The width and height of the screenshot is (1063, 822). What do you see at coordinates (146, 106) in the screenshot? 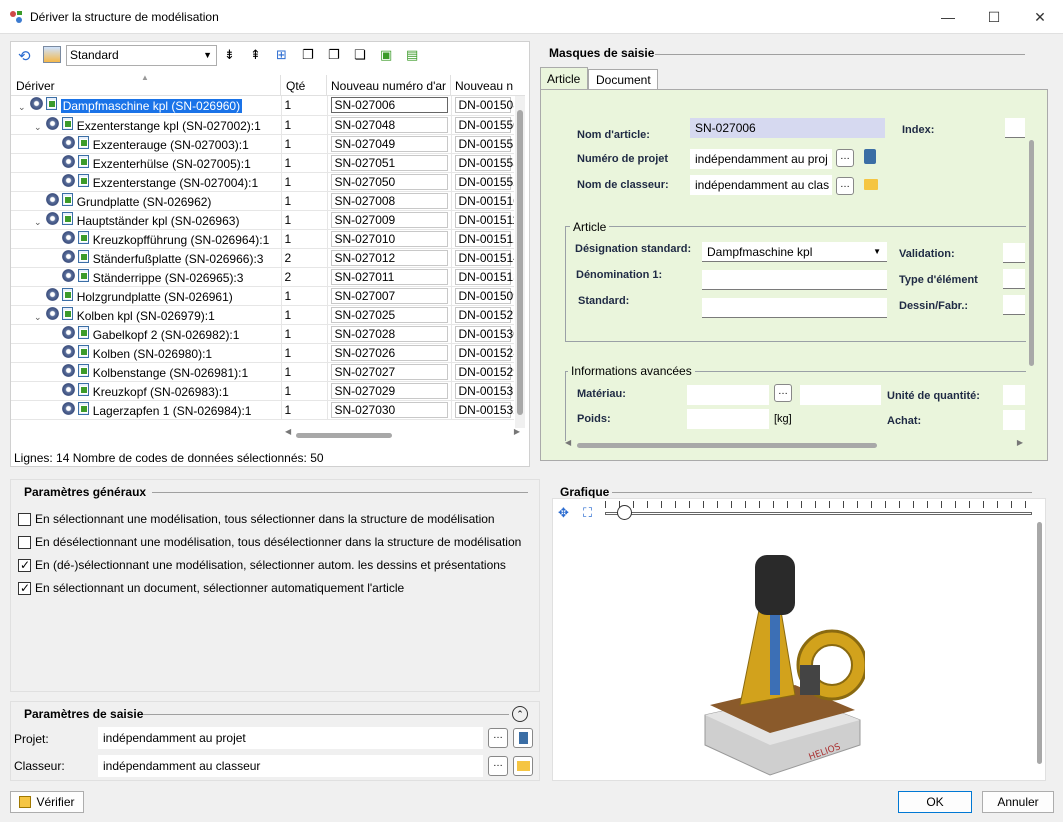
I see `tree-cell: ⌄ Dampfmaschine kpl (SN-026960)` at bounding box center [146, 106].